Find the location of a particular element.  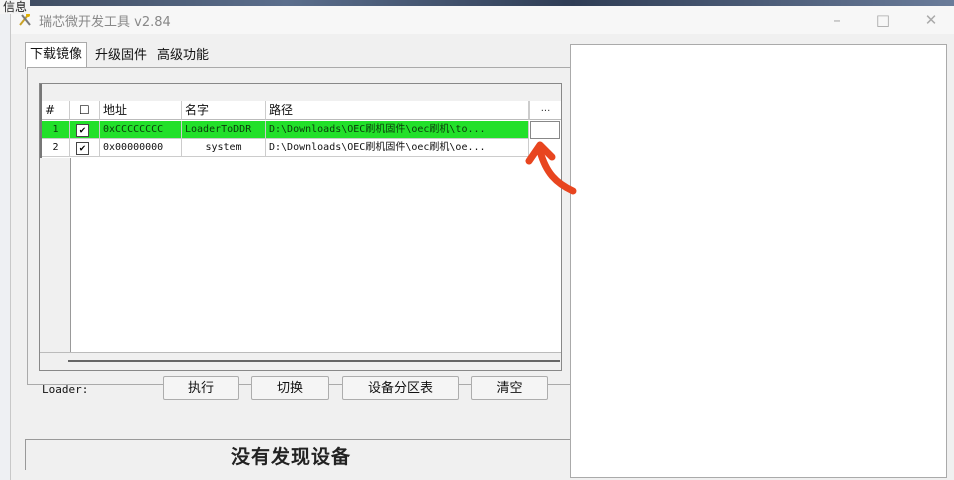

row-address: 0x00000000 is located at coordinates (141, 148).